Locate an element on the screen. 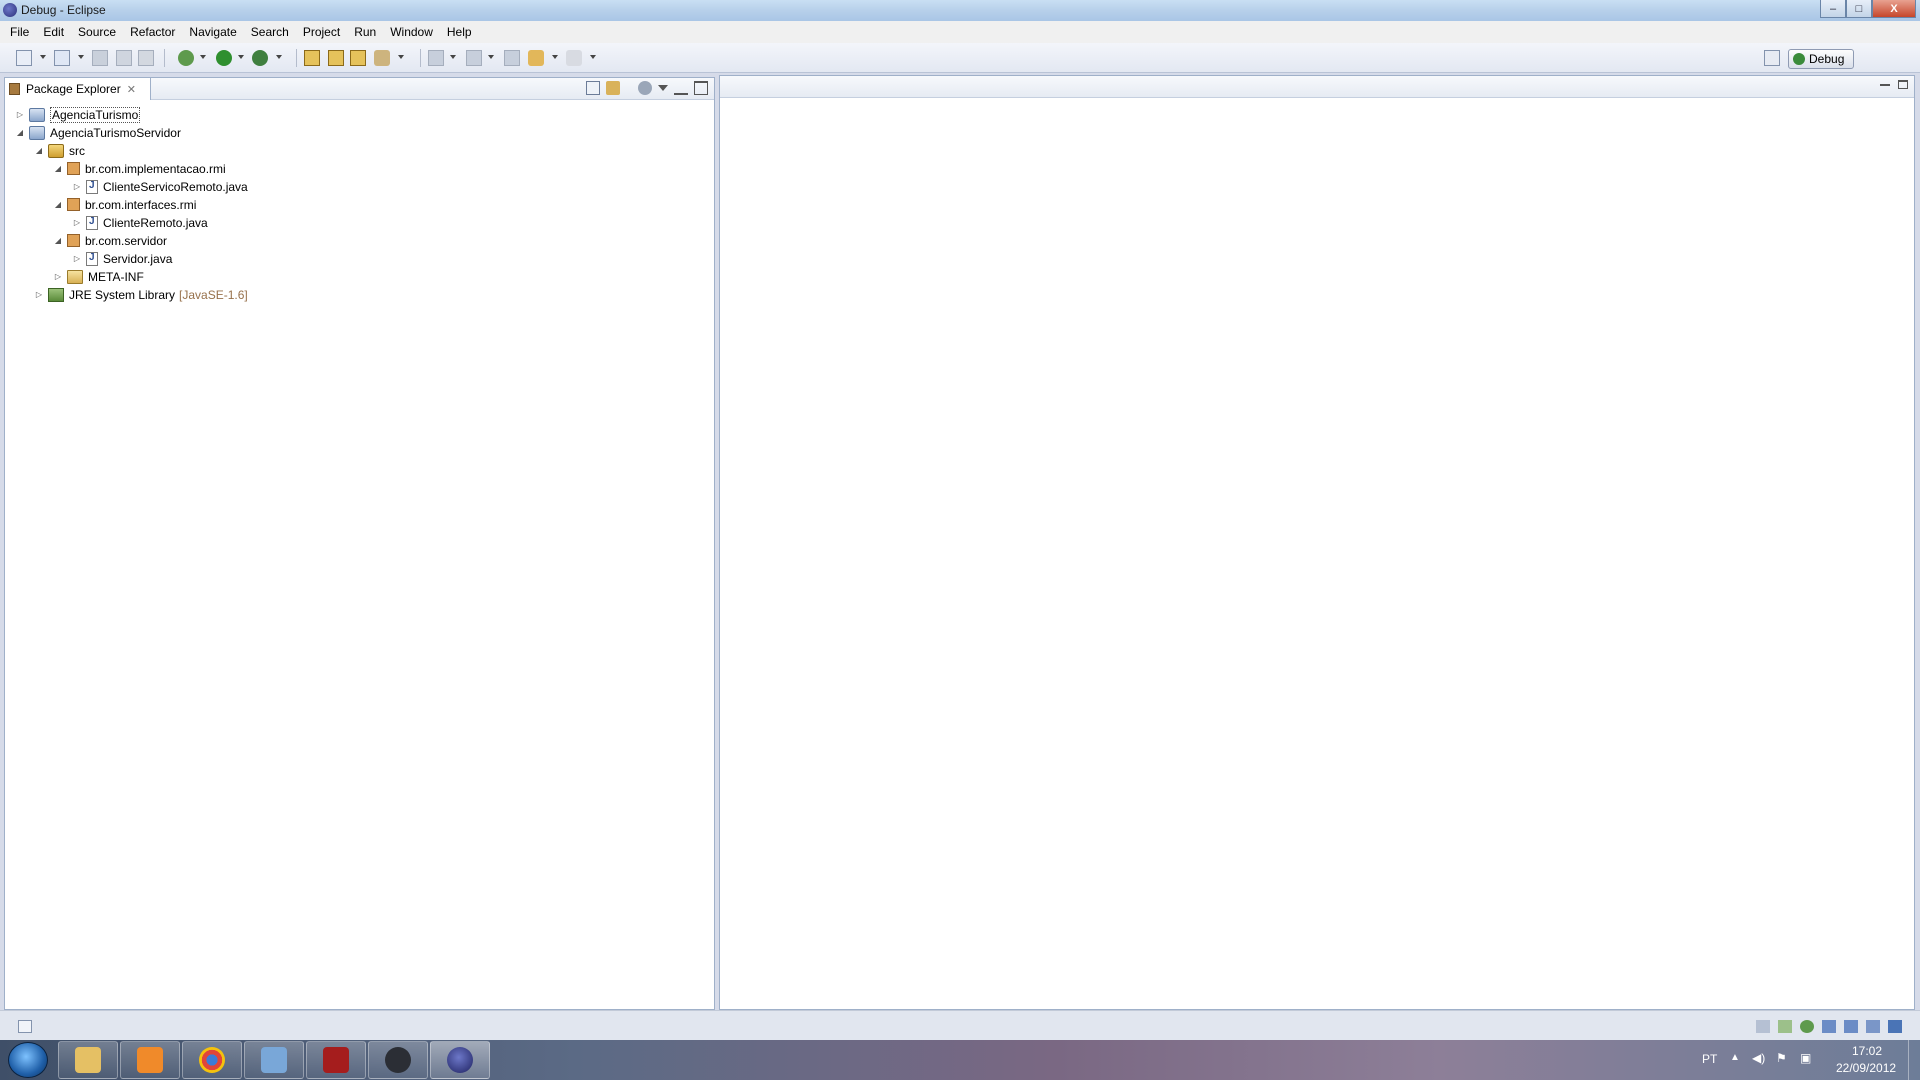 The width and height of the screenshot is (1920, 1080). next-annotation-icon is located at coordinates (436, 58).